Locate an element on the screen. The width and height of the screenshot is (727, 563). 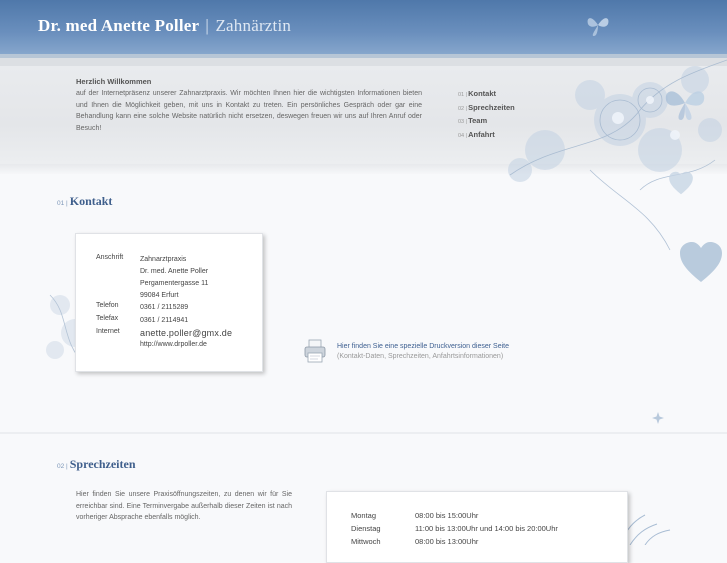
fax-value: 0361 / 2114941 is located at coordinates (164, 320).